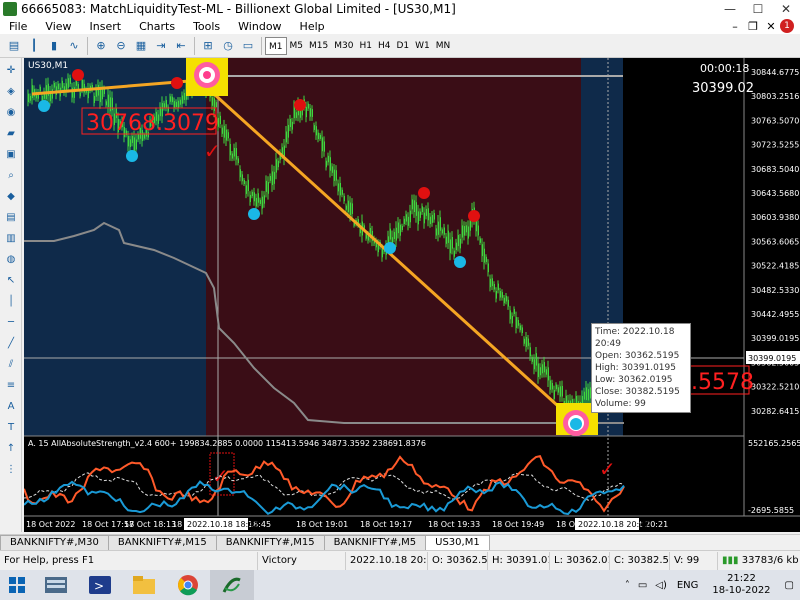 The image size is (800, 600). Describe the element at coordinates (457, 542) in the screenshot. I see `tab-us30-m1: US30,M1` at that location.